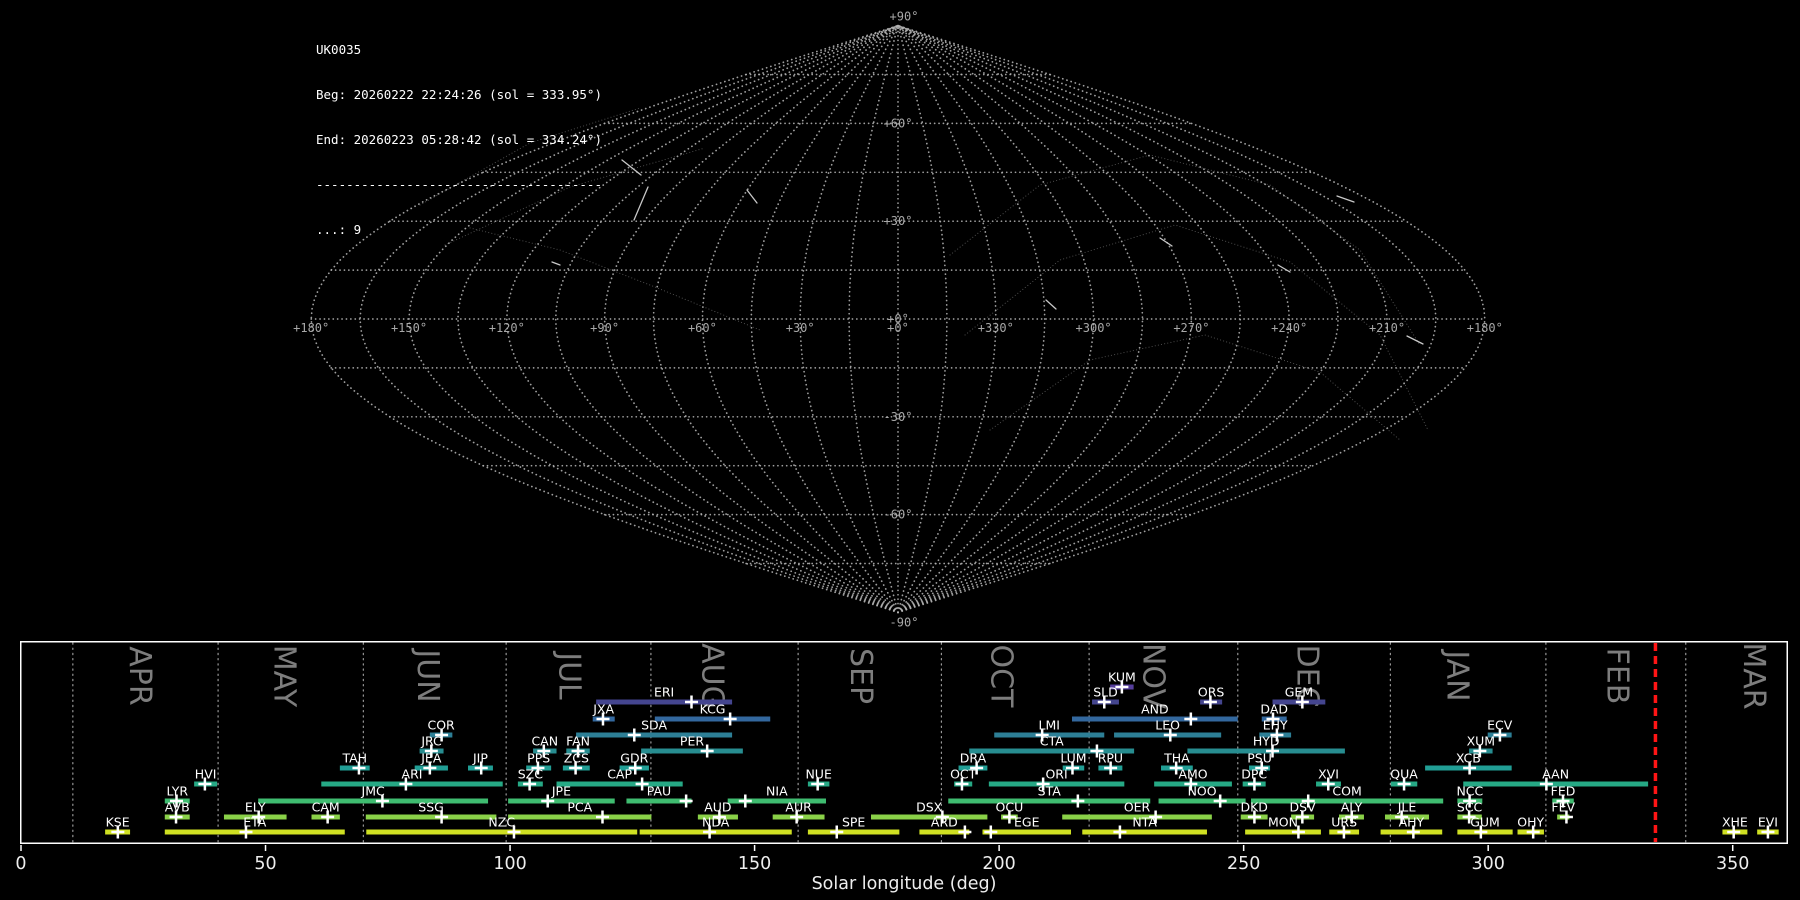 This screenshot has height=900, width=1800. What do you see at coordinates (1192, 774) in the screenshot?
I see `shower-label-AMO: AMO` at bounding box center [1192, 774].